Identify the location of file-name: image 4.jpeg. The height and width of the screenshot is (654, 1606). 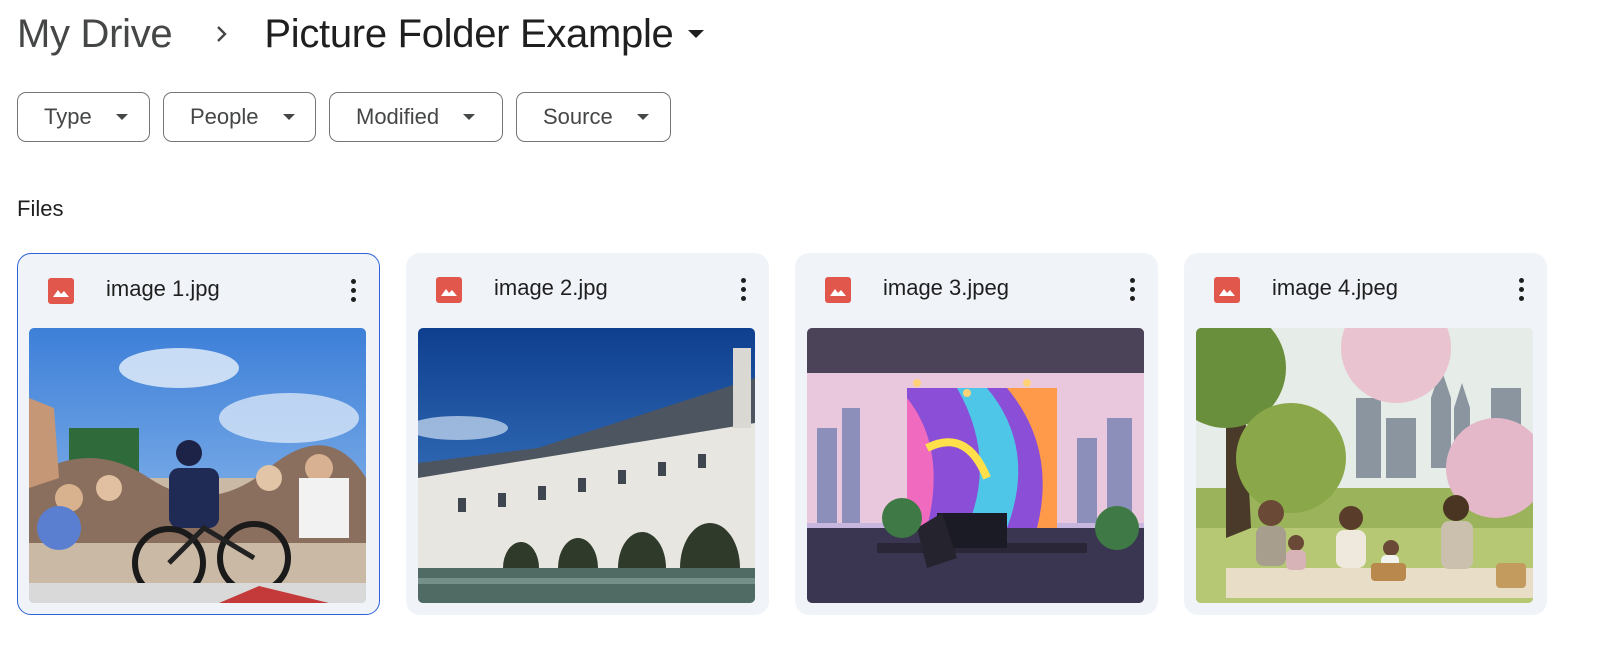
(1335, 287).